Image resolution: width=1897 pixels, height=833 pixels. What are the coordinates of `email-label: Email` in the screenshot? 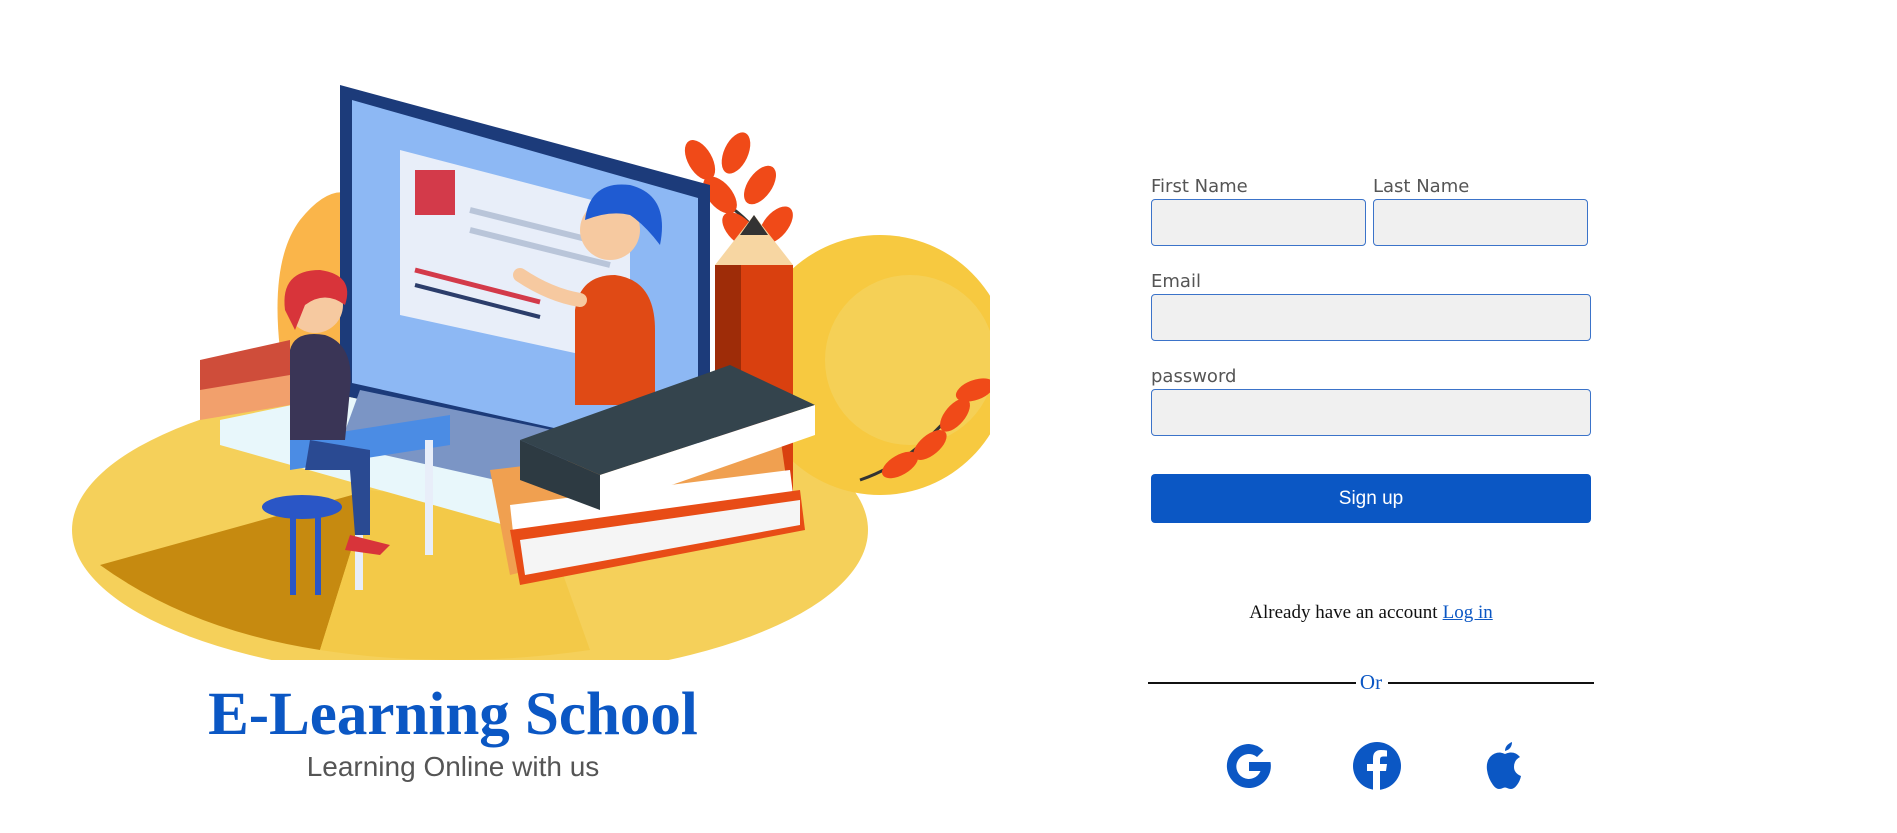 It's located at (1176, 281).